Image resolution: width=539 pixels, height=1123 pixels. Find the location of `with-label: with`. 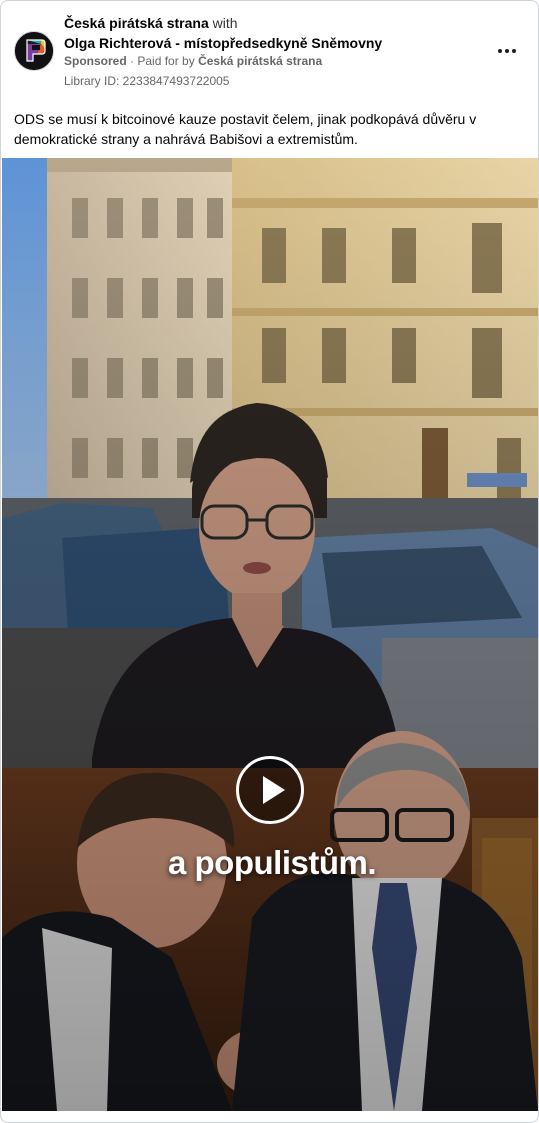

with-label: with is located at coordinates (225, 23).